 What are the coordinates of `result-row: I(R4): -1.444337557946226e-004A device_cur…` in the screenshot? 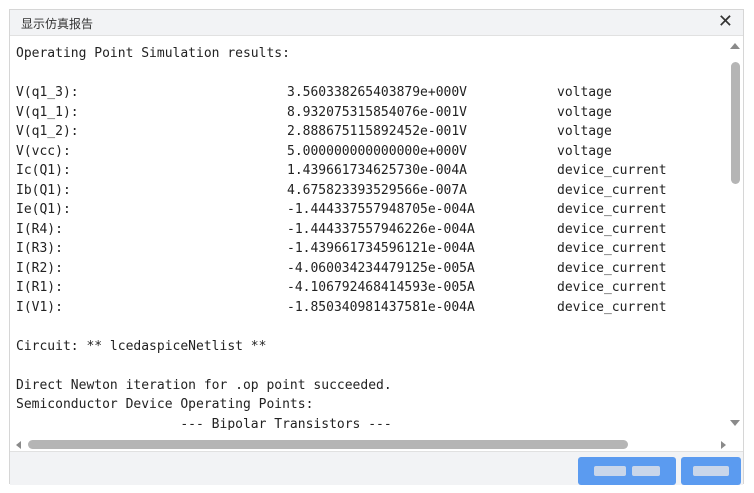 It's located at (372, 230).